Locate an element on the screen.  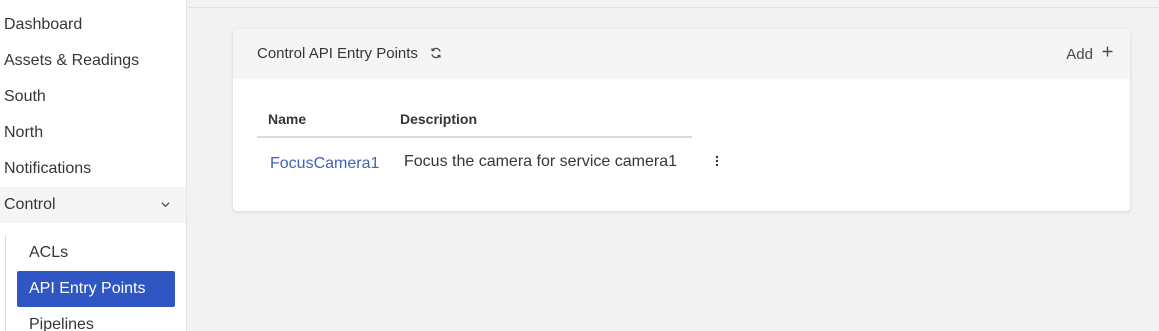
card-title: Control API Entry Points is located at coordinates (337, 53).